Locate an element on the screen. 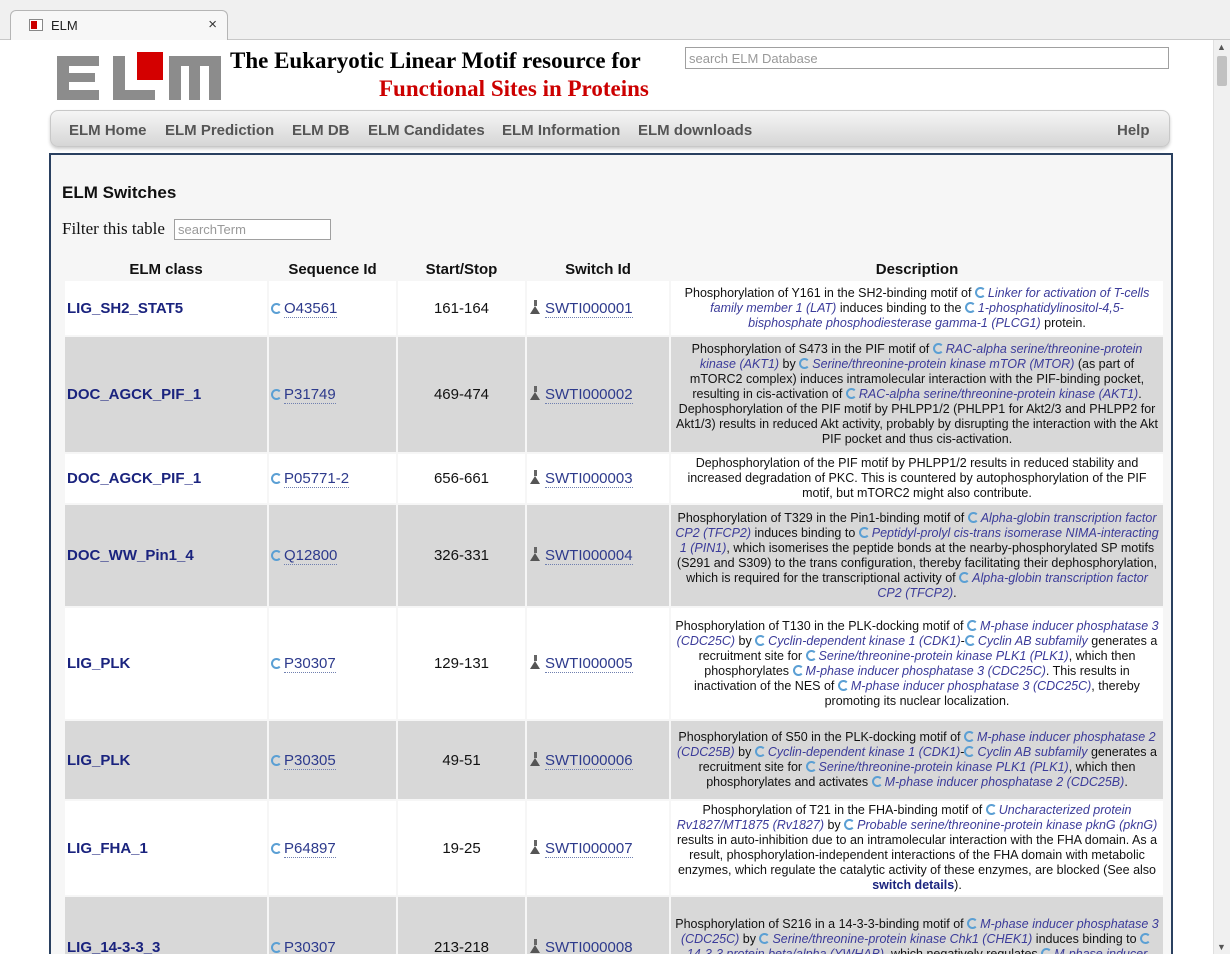  switch-id-cell: SWTI000006 is located at coordinates (598, 760).